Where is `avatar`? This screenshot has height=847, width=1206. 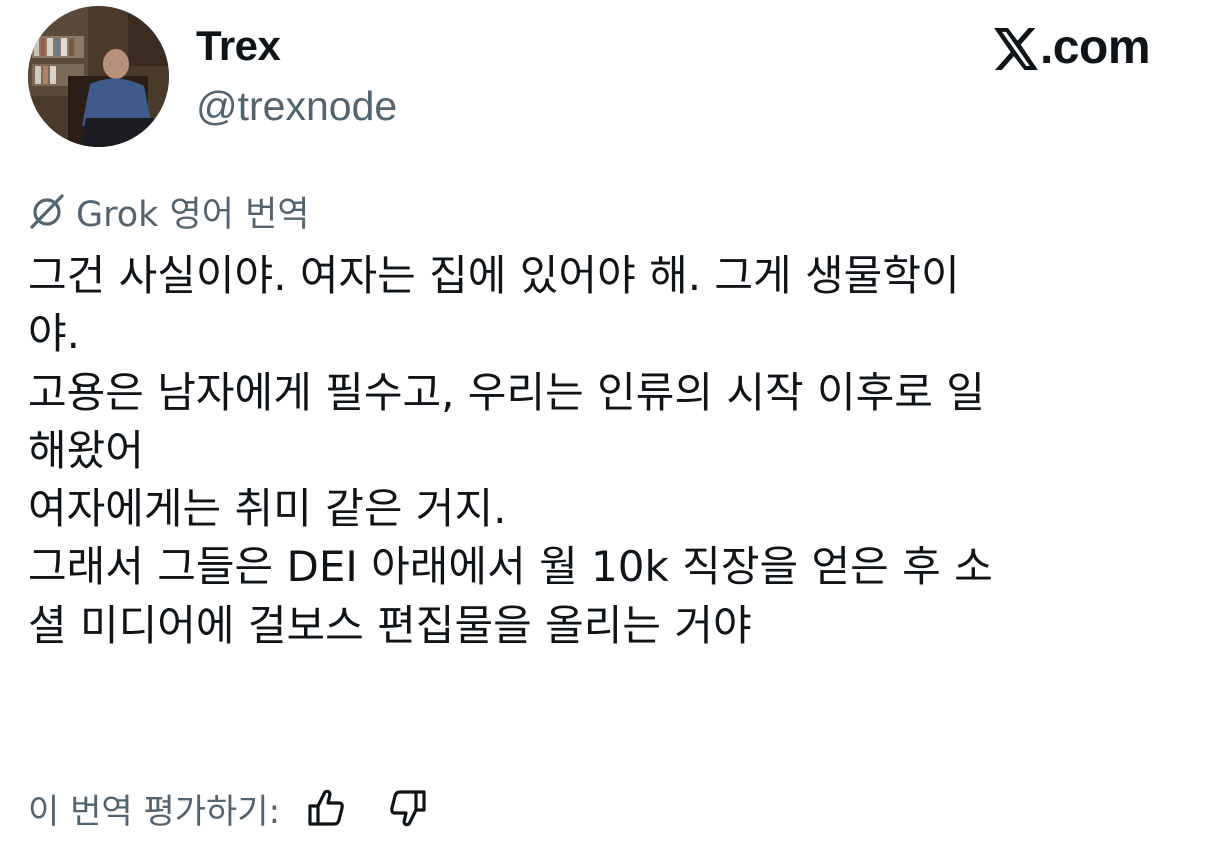 avatar is located at coordinates (98, 76).